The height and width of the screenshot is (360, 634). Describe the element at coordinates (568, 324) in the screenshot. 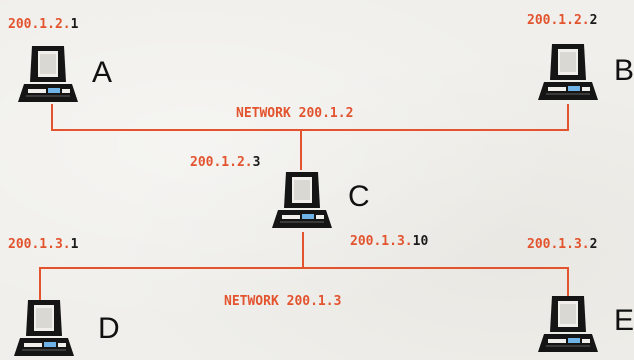

I see `computer-e-icon` at that location.